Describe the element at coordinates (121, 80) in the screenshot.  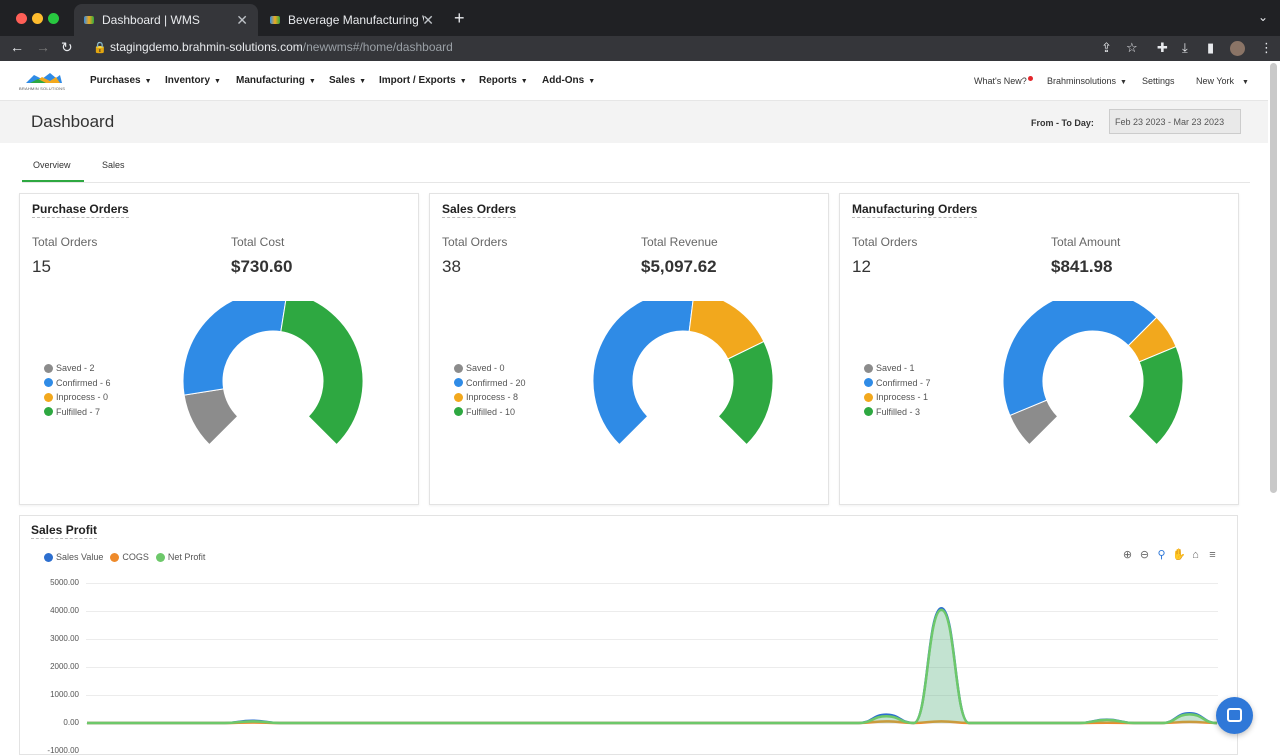
I see `nav-purchases: Purchases ▼` at that location.